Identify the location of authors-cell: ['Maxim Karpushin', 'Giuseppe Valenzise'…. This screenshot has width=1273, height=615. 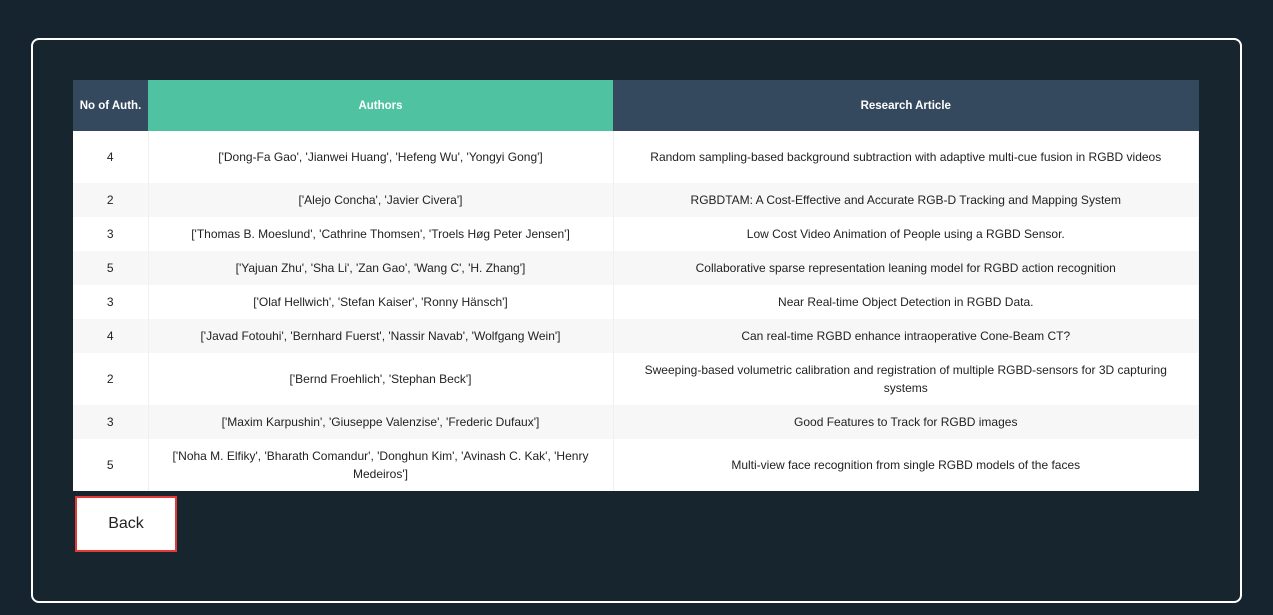
(381, 422).